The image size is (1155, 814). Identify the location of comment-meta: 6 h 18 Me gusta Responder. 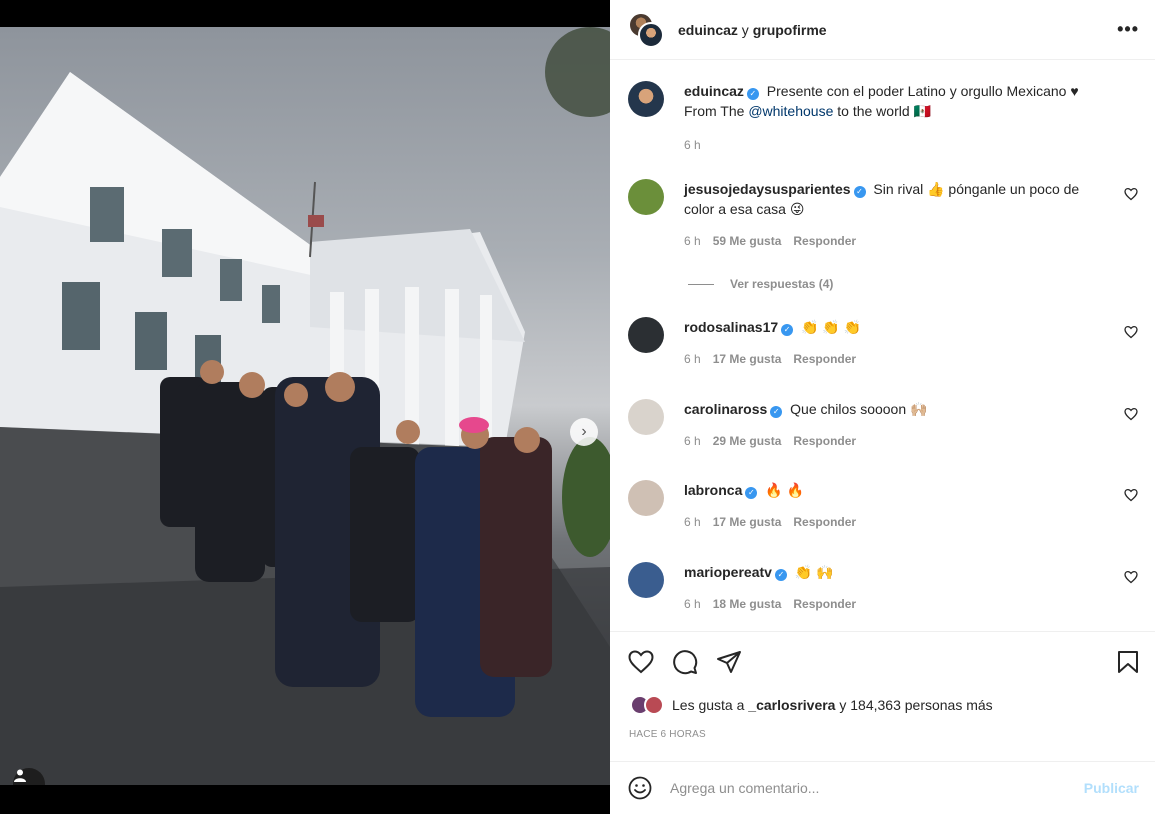
(896, 604).